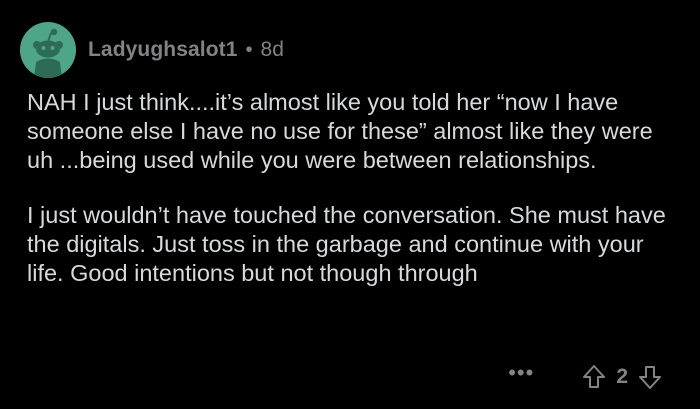 The image size is (700, 409). What do you see at coordinates (272, 49) in the screenshot?
I see `comment-age: 8d` at bounding box center [272, 49].